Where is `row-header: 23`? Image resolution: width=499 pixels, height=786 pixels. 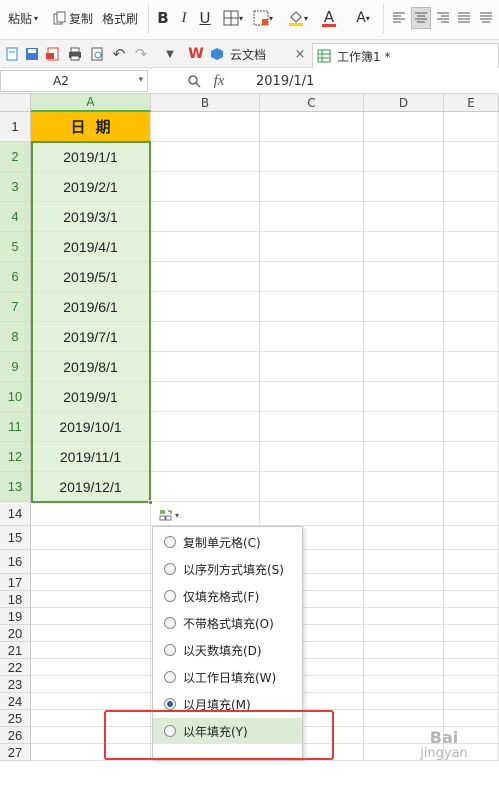 row-header: 23 is located at coordinates (15, 684).